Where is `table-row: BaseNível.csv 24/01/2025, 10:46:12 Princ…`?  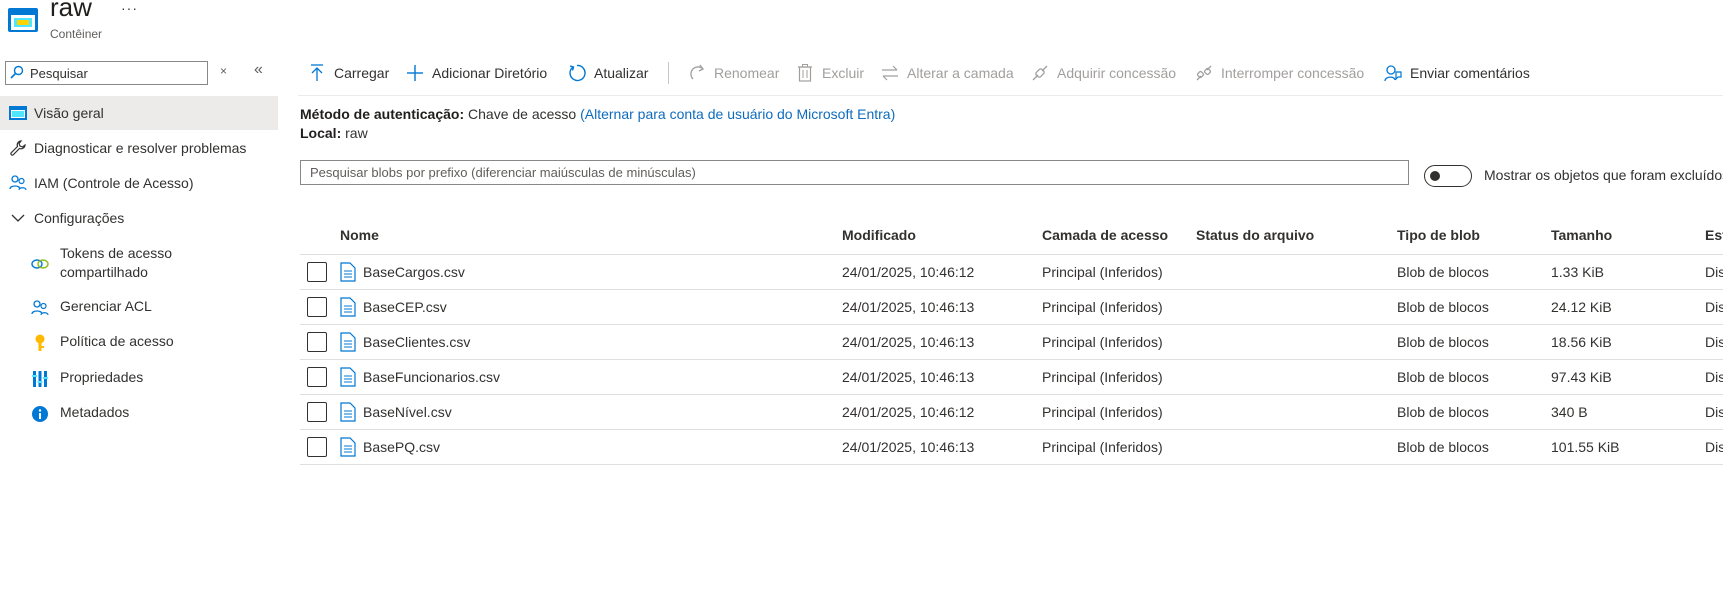
table-row: BaseNível.csv 24/01/2025, 10:46:12 Princ… is located at coordinates (1011, 412).